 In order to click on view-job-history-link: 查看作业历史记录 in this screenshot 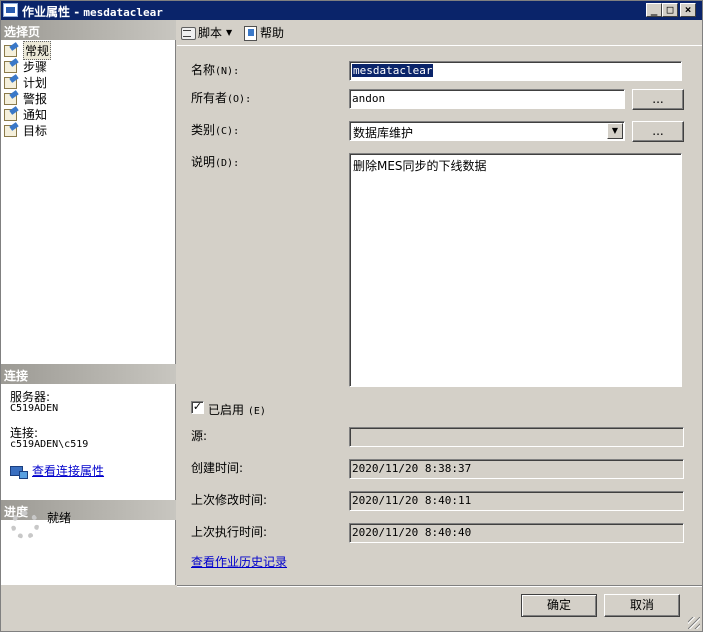, I will do `click(239, 561)`.